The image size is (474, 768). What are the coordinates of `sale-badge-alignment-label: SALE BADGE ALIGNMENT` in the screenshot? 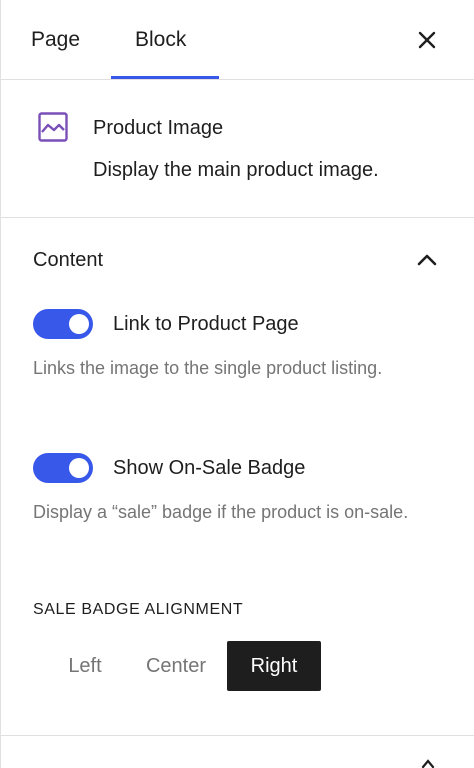 It's located at (138, 609).